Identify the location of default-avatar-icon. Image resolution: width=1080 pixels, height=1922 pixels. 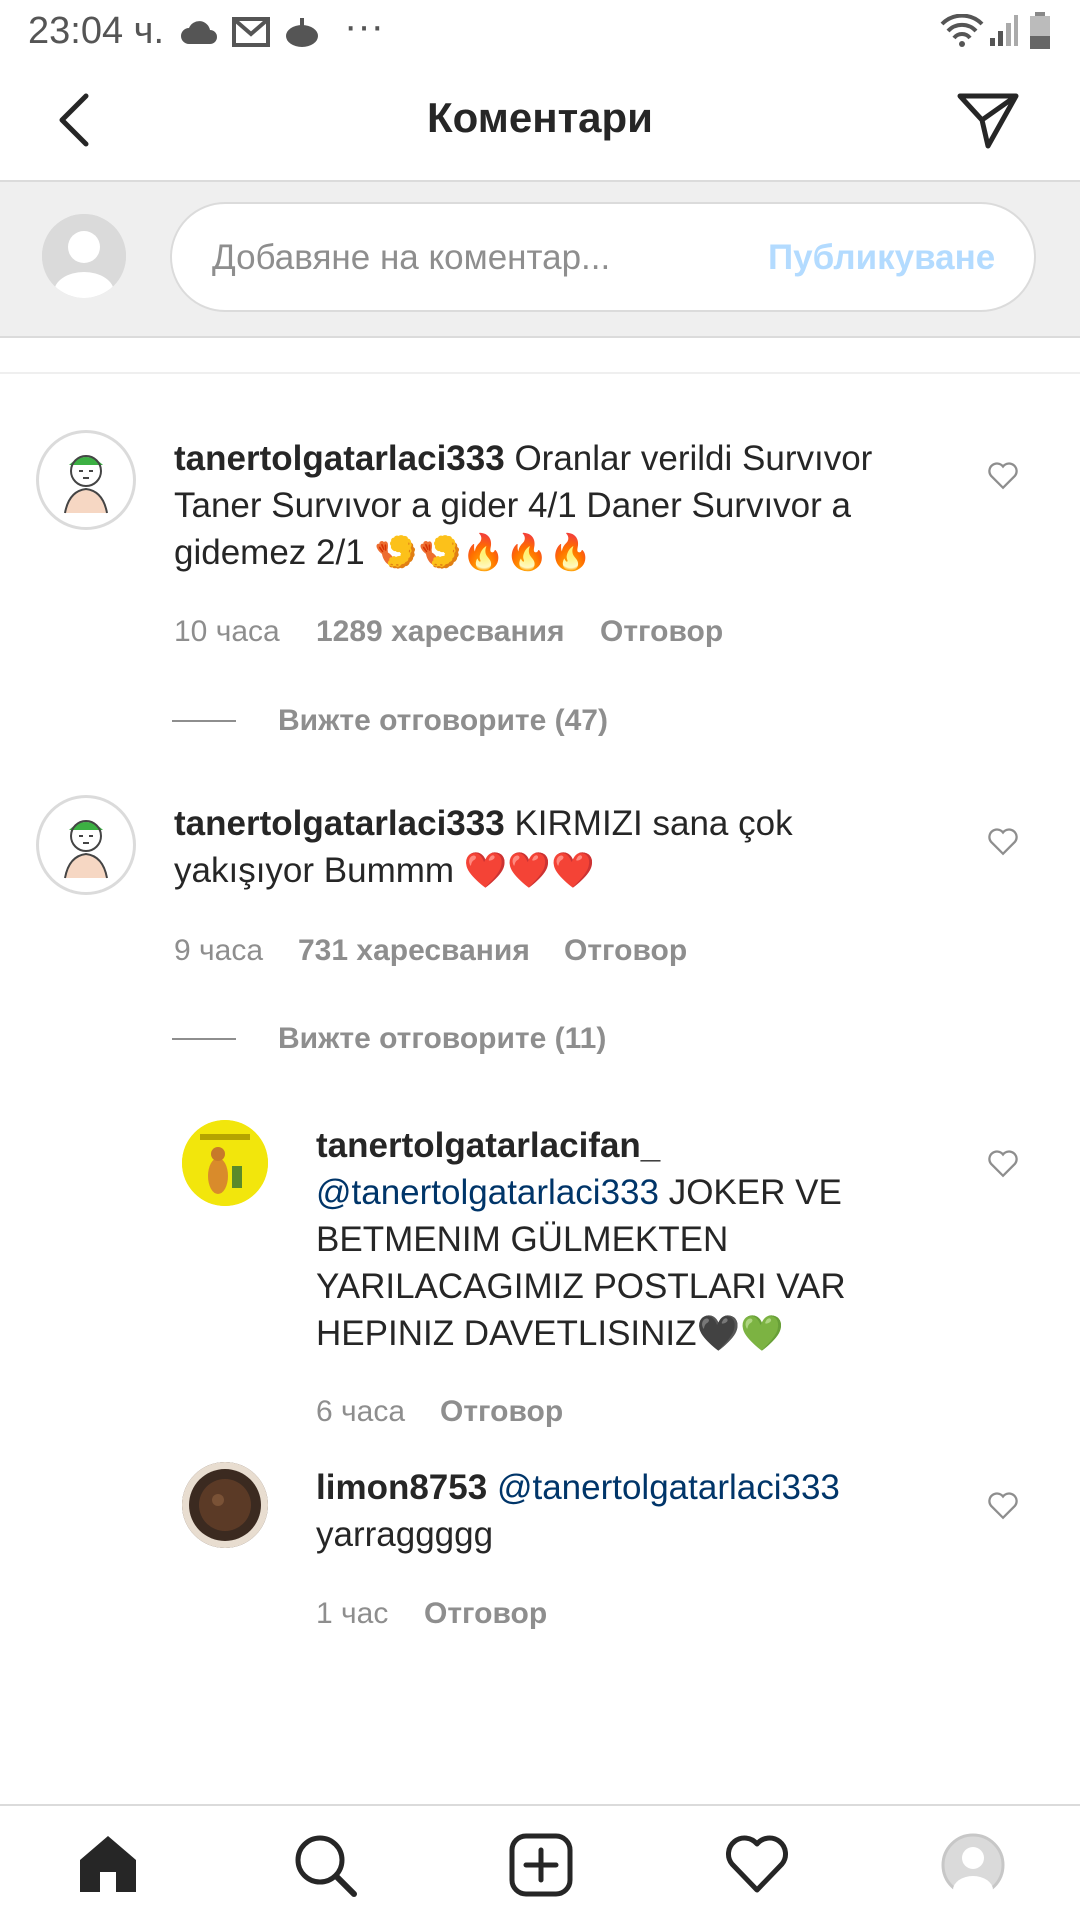
(84, 256).